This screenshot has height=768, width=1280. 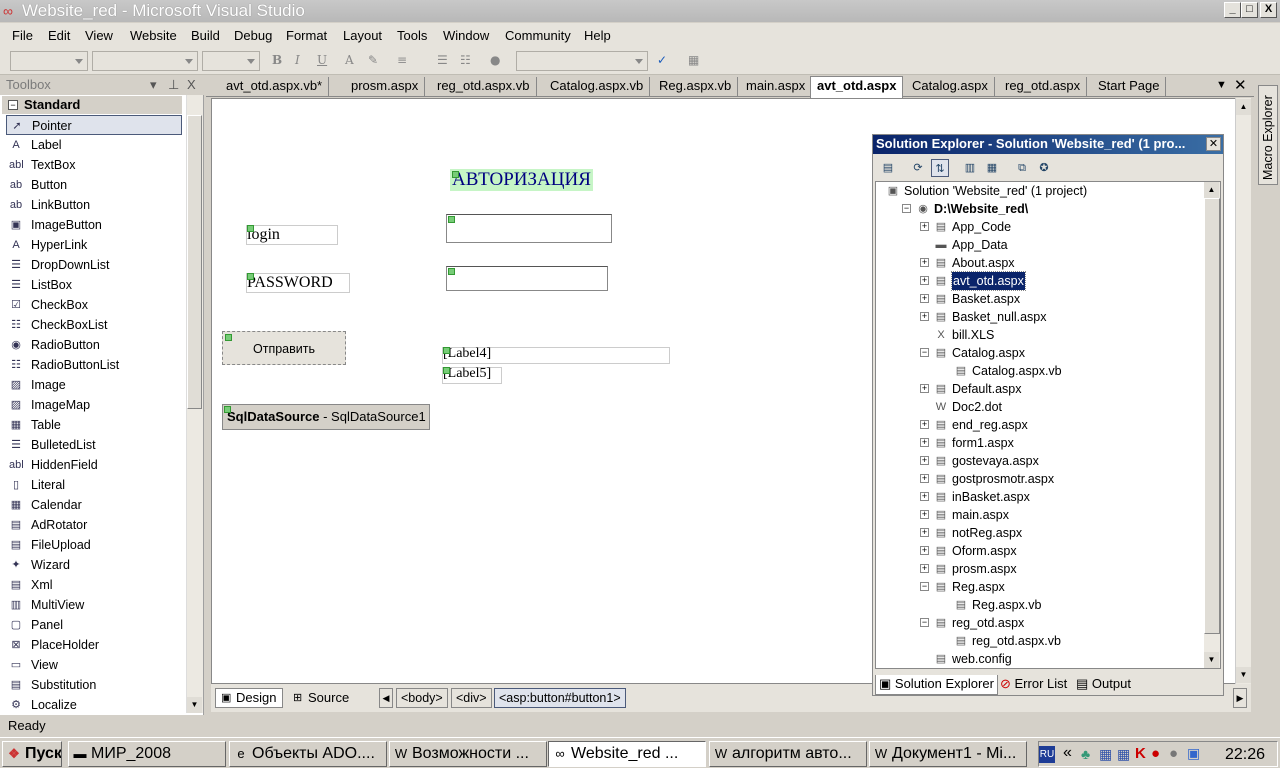 I want to click on toolbox-item: ☷ RadioButtonList, so click(x=94, y=365).